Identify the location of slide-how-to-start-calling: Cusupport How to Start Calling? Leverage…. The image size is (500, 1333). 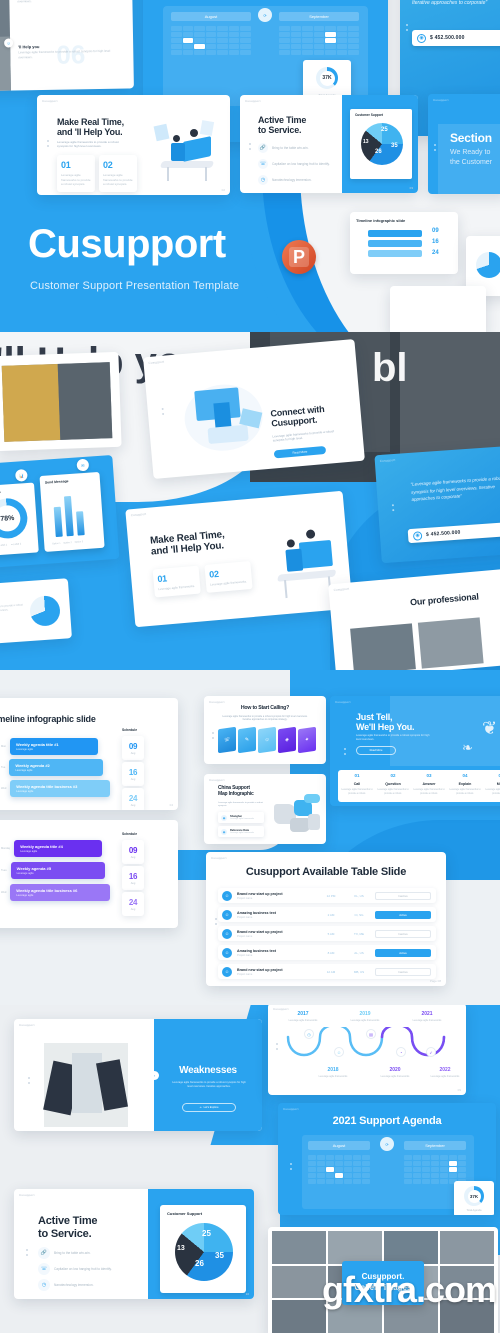
(265, 730).